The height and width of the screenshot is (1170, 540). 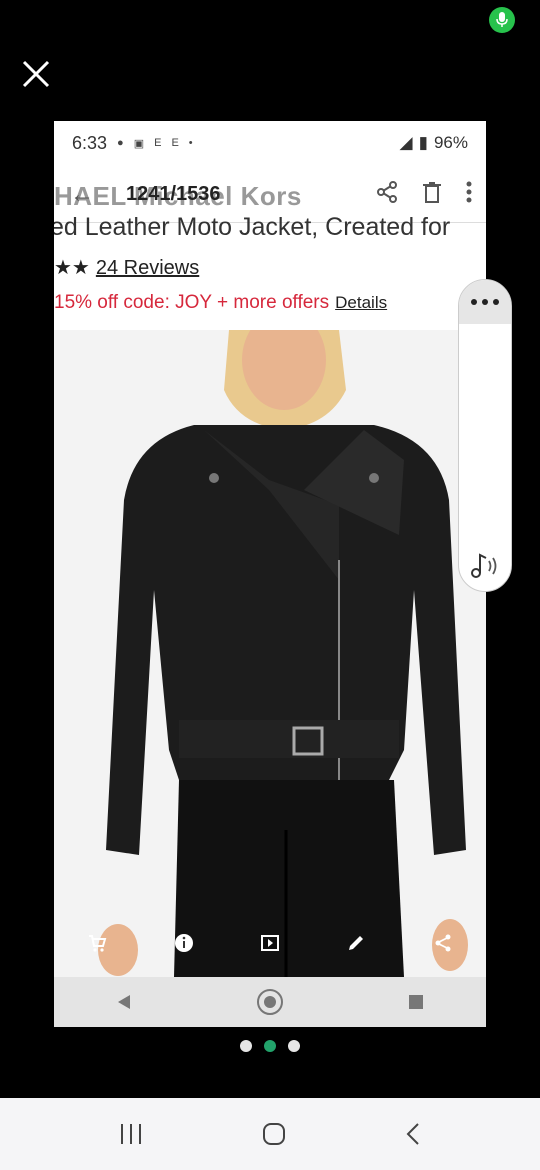 What do you see at coordinates (406, 142) in the screenshot?
I see `signal-icon: ◢` at bounding box center [406, 142].